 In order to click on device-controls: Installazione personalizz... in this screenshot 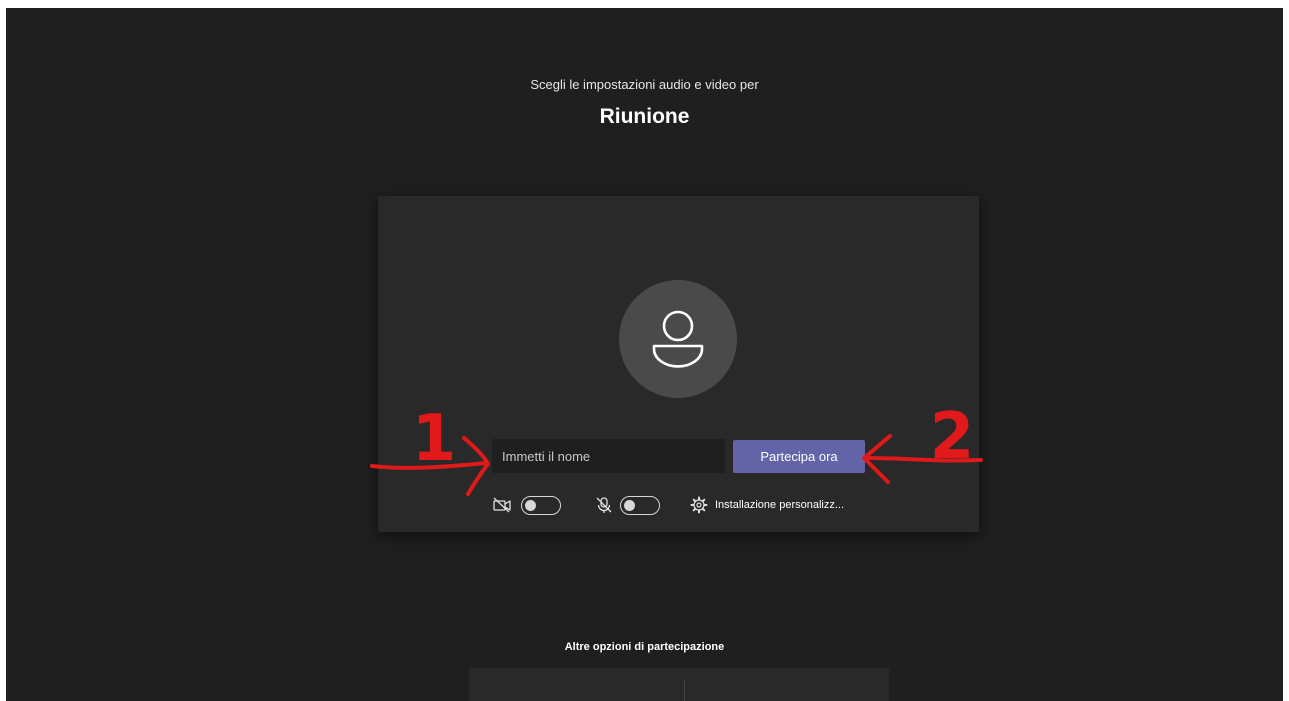, I will do `click(678, 507)`.